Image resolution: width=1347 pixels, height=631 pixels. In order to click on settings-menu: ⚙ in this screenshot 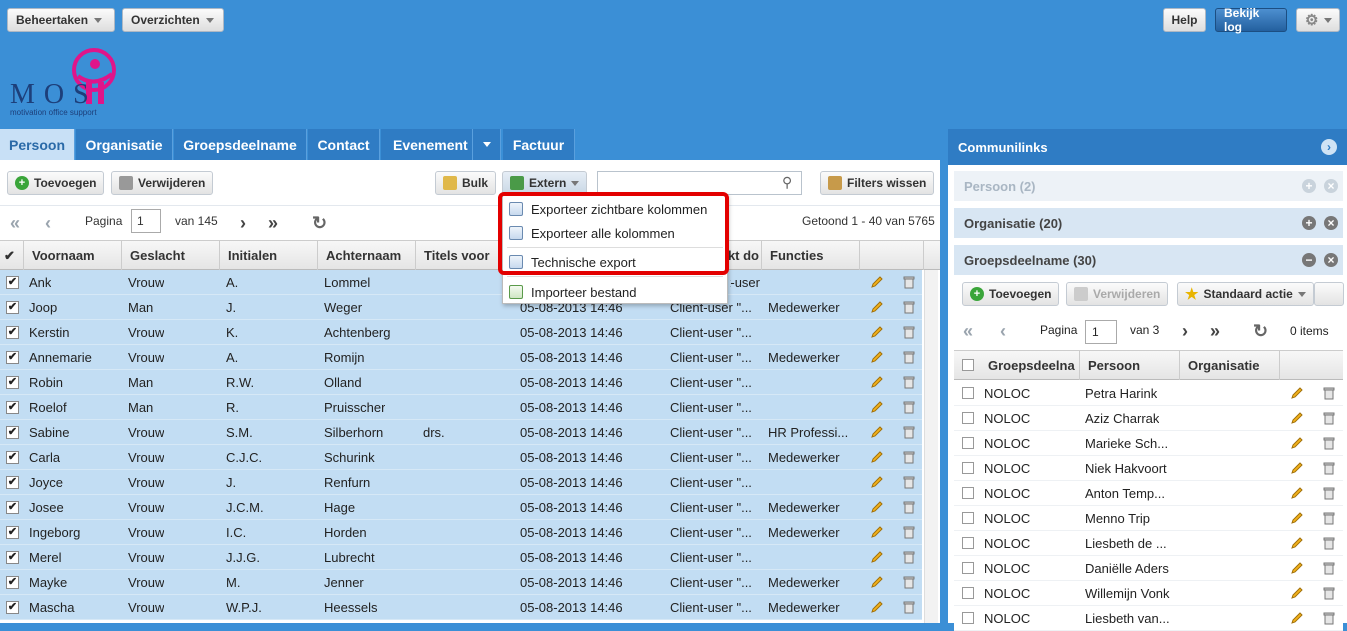, I will do `click(1318, 20)`.